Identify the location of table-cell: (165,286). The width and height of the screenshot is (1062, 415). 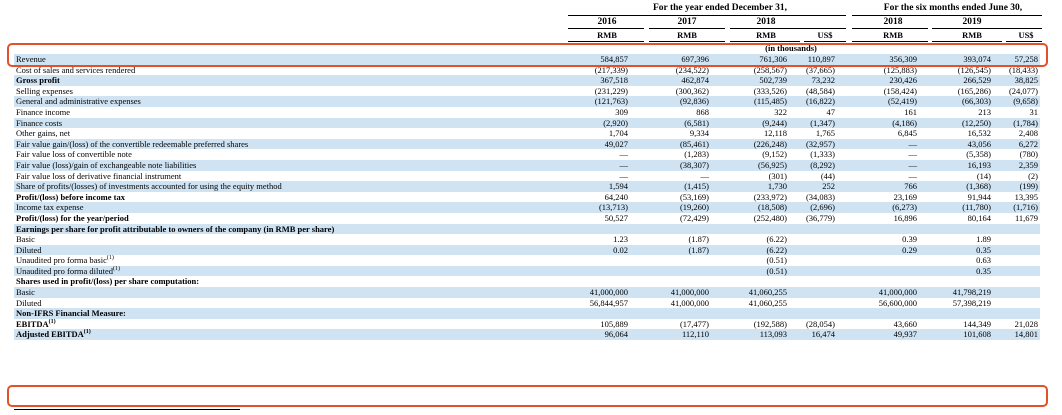
(974, 90).